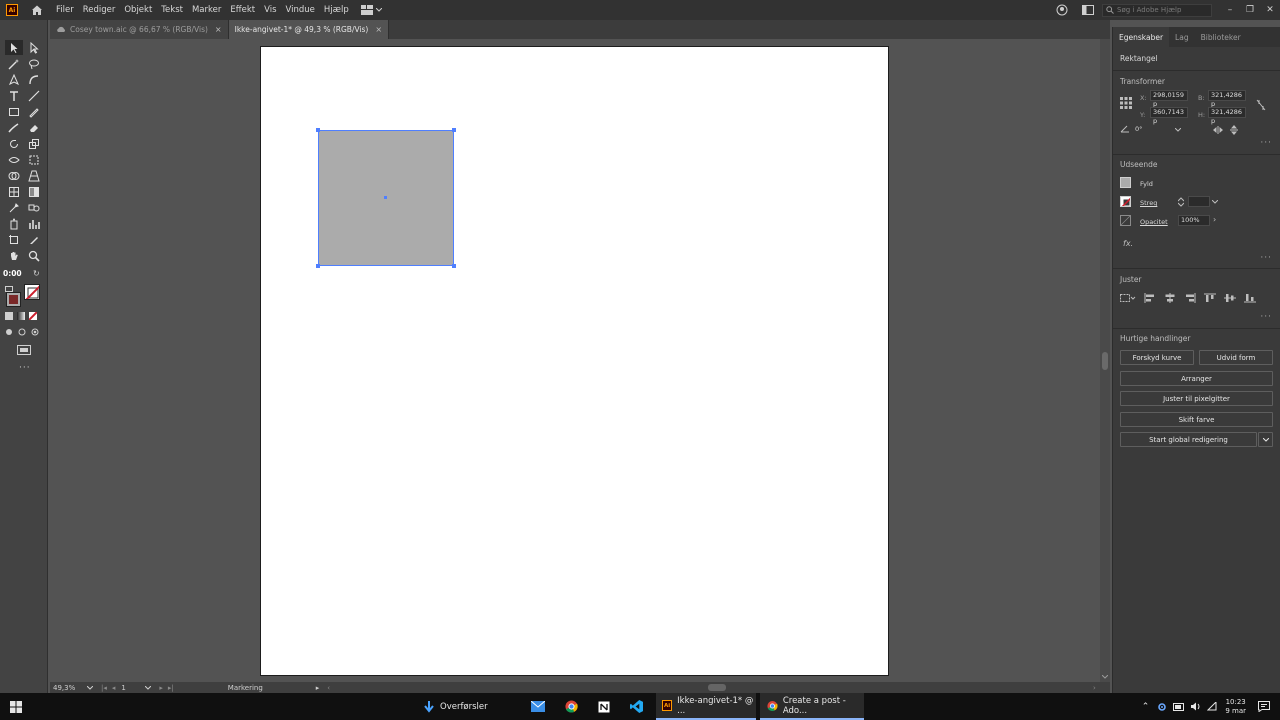 This screenshot has height=720, width=1280. Describe the element at coordinates (1188, 439) in the screenshot. I see `start-global-edit-button: Start global redigering` at that location.